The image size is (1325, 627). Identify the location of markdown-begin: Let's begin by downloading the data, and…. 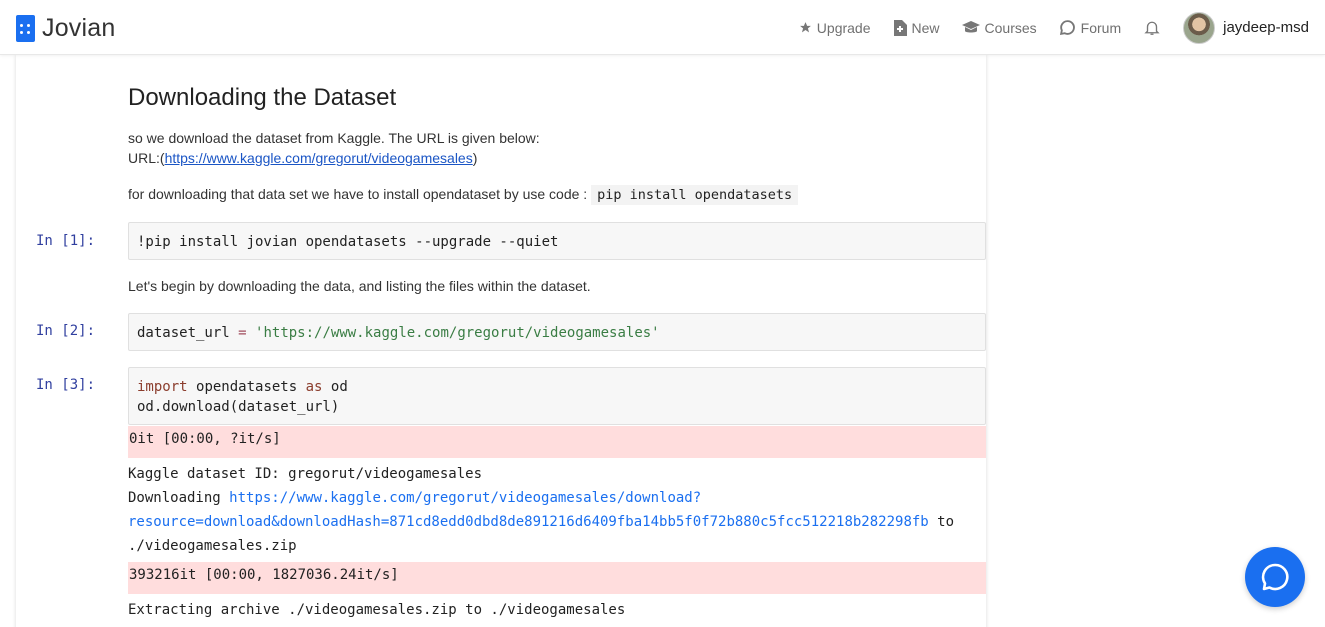
(359, 286).